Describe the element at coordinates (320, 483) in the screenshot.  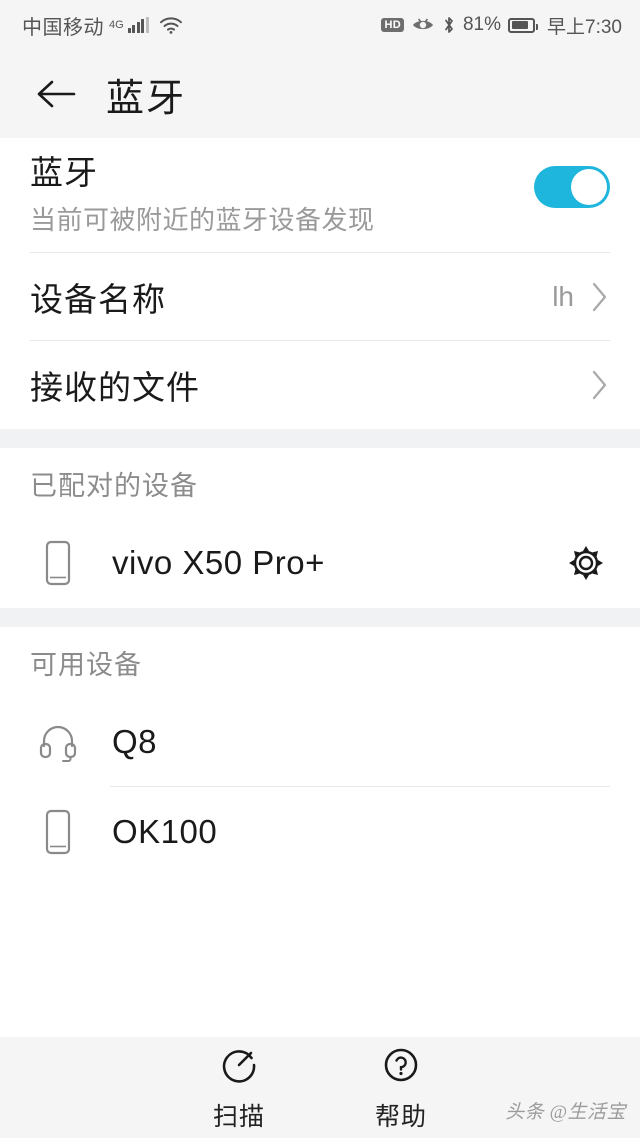
I see `paired-devices-header: 已配对的设备` at that location.